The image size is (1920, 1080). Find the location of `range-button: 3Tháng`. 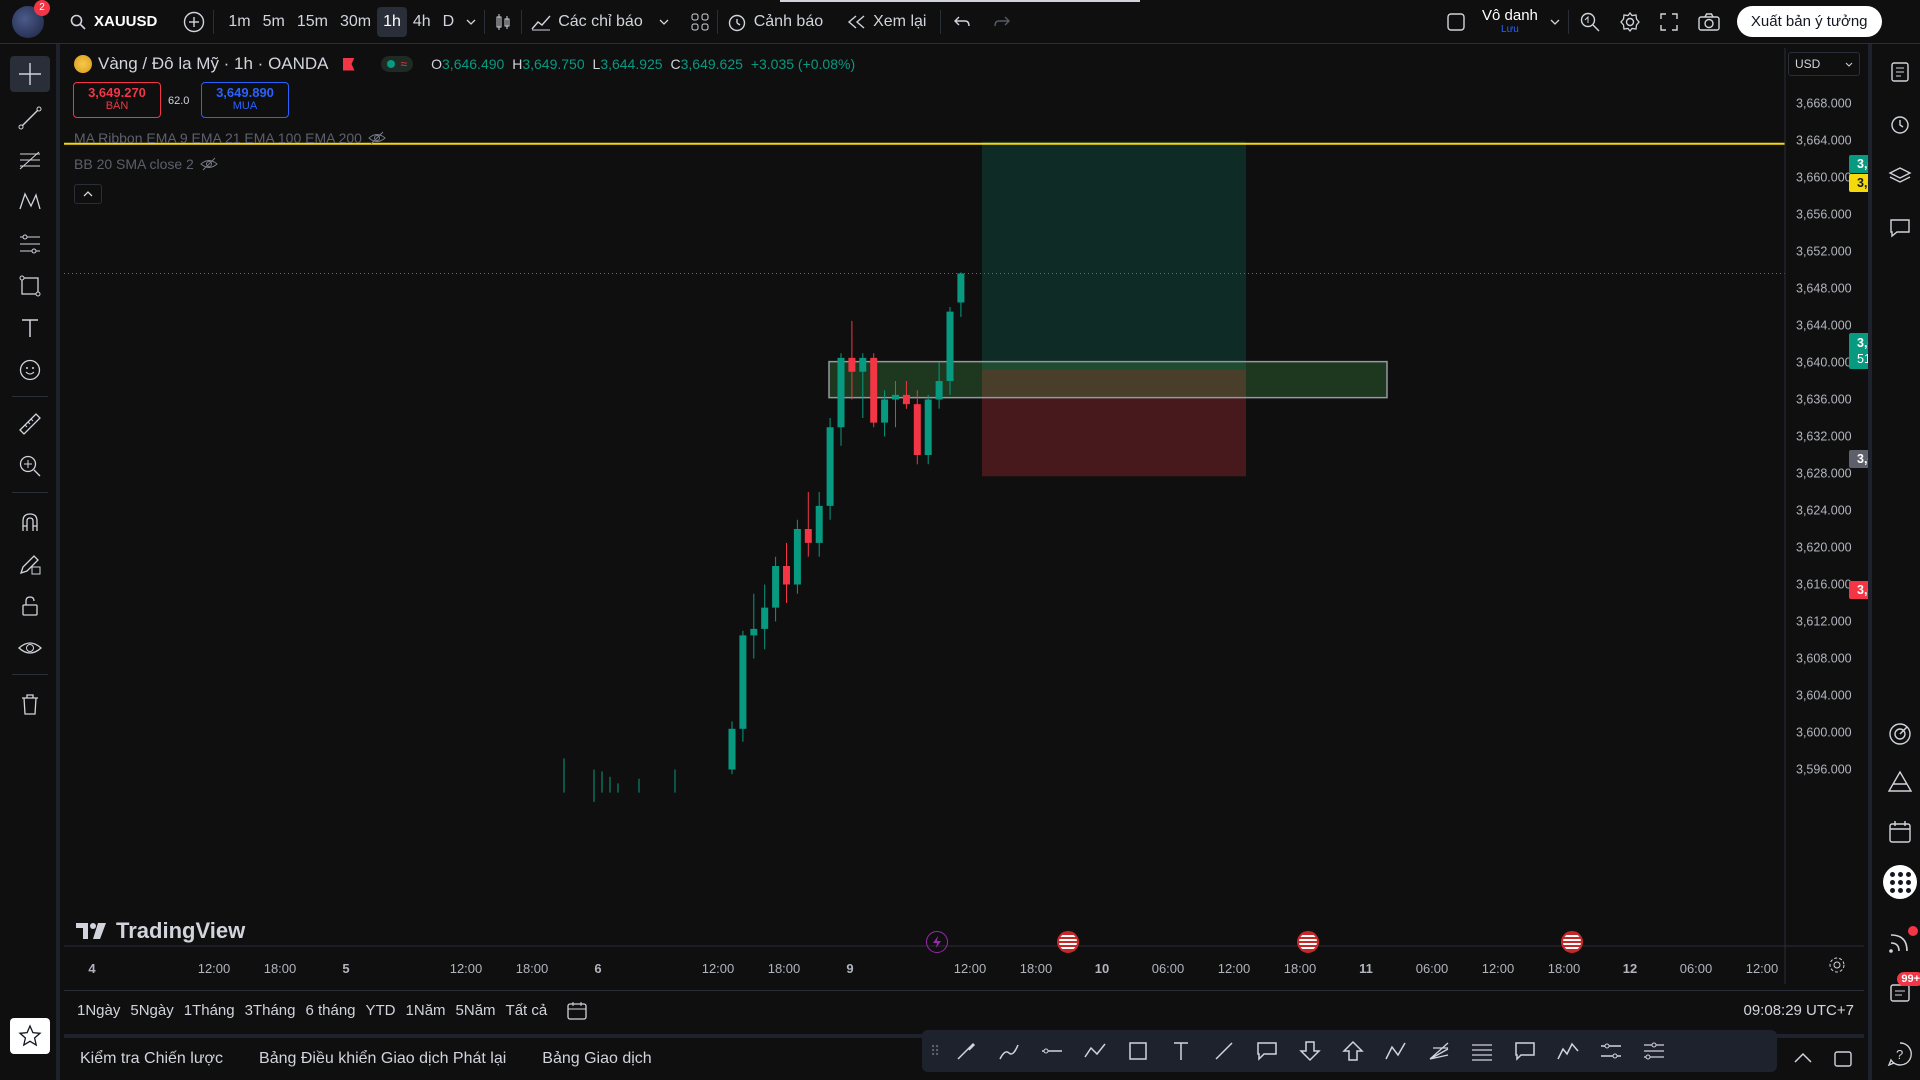

range-button: 3Tháng is located at coordinates (270, 1010).